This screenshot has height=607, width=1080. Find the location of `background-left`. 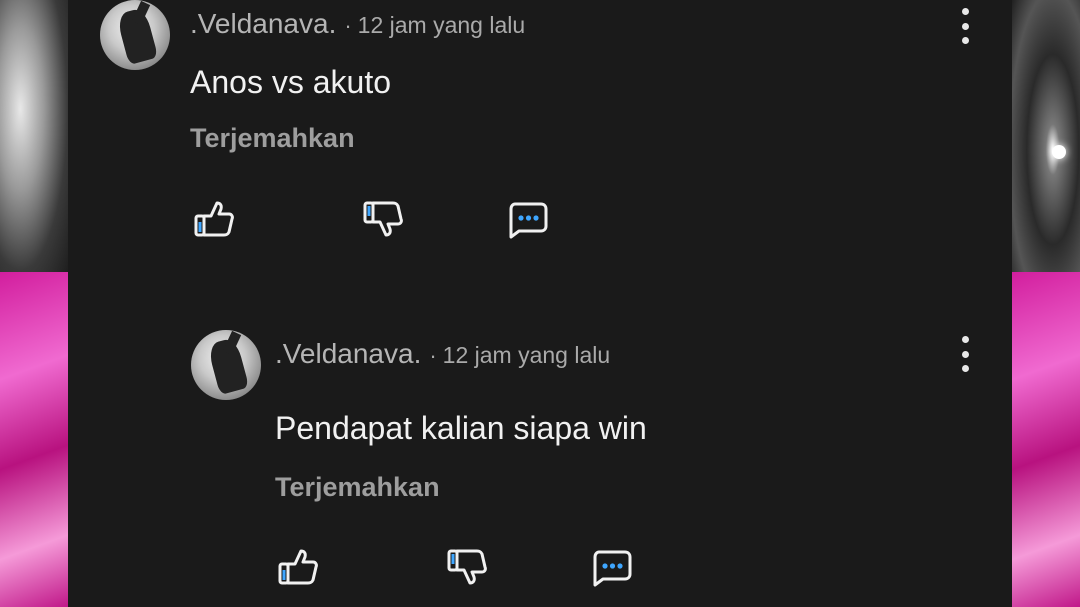

background-left is located at coordinates (34, 303).